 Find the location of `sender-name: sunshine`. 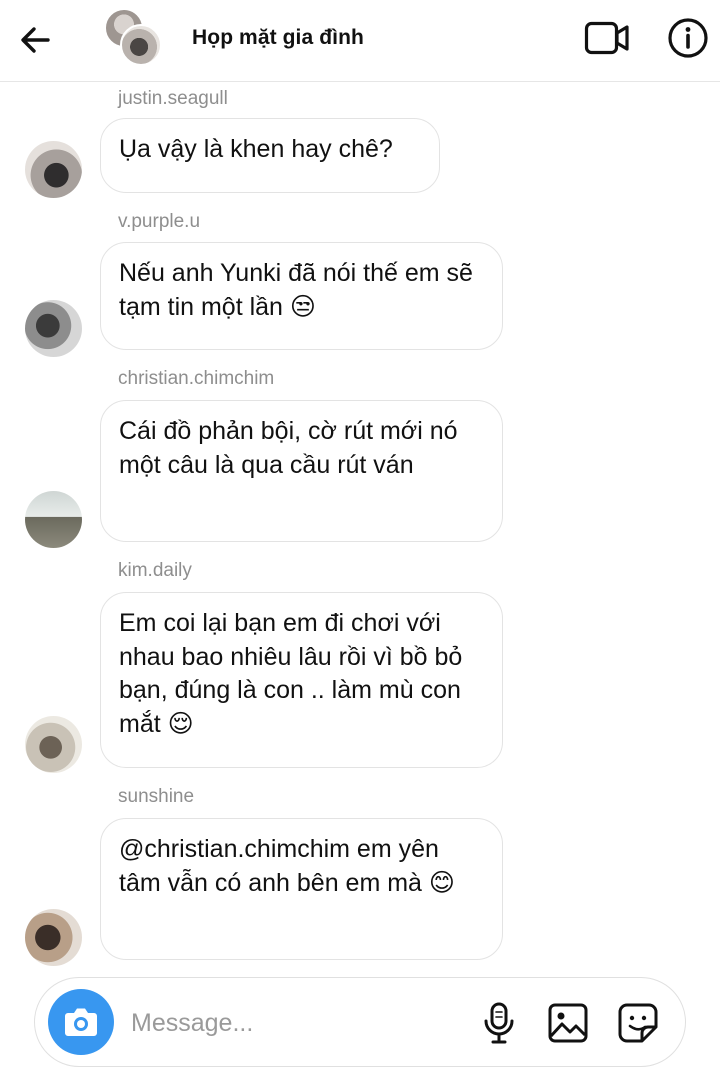

sender-name: sunshine is located at coordinates (156, 796).